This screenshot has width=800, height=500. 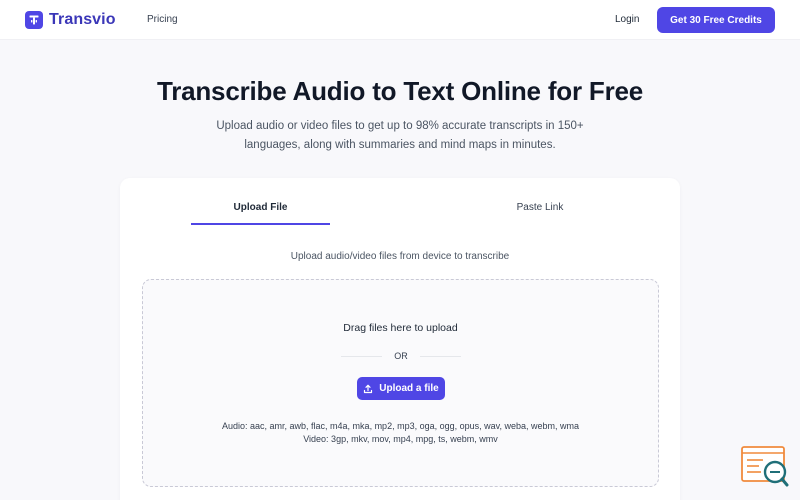 I want to click on support-chat-icon, so click(x=765, y=467).